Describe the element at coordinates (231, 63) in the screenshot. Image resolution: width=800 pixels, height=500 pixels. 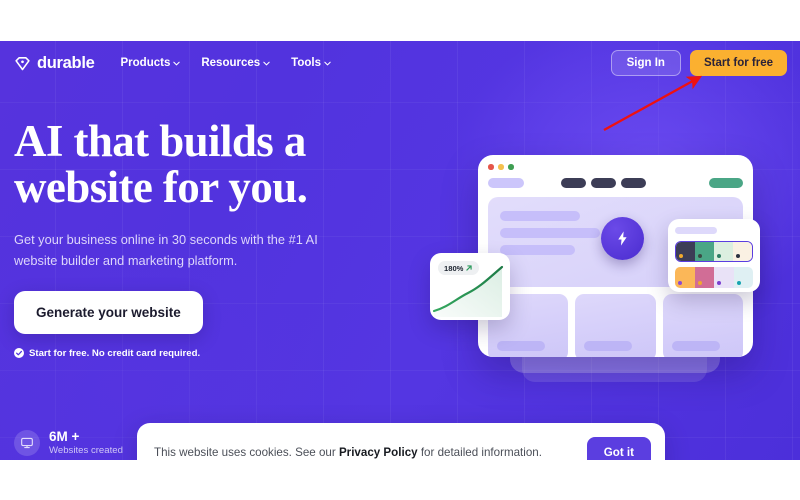
I see `nav-item-resources-label: Resources` at that location.